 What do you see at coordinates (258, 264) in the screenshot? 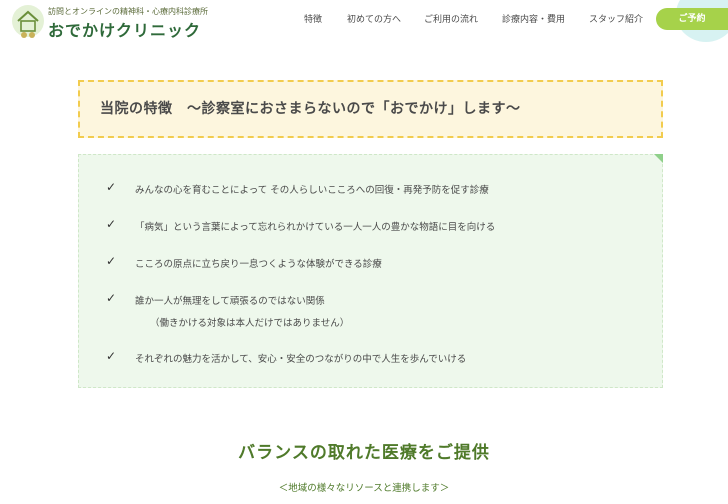
I see `list-item-text: こころの原点に立ち戻り一息つくような体験ができる診療` at bounding box center [258, 264].